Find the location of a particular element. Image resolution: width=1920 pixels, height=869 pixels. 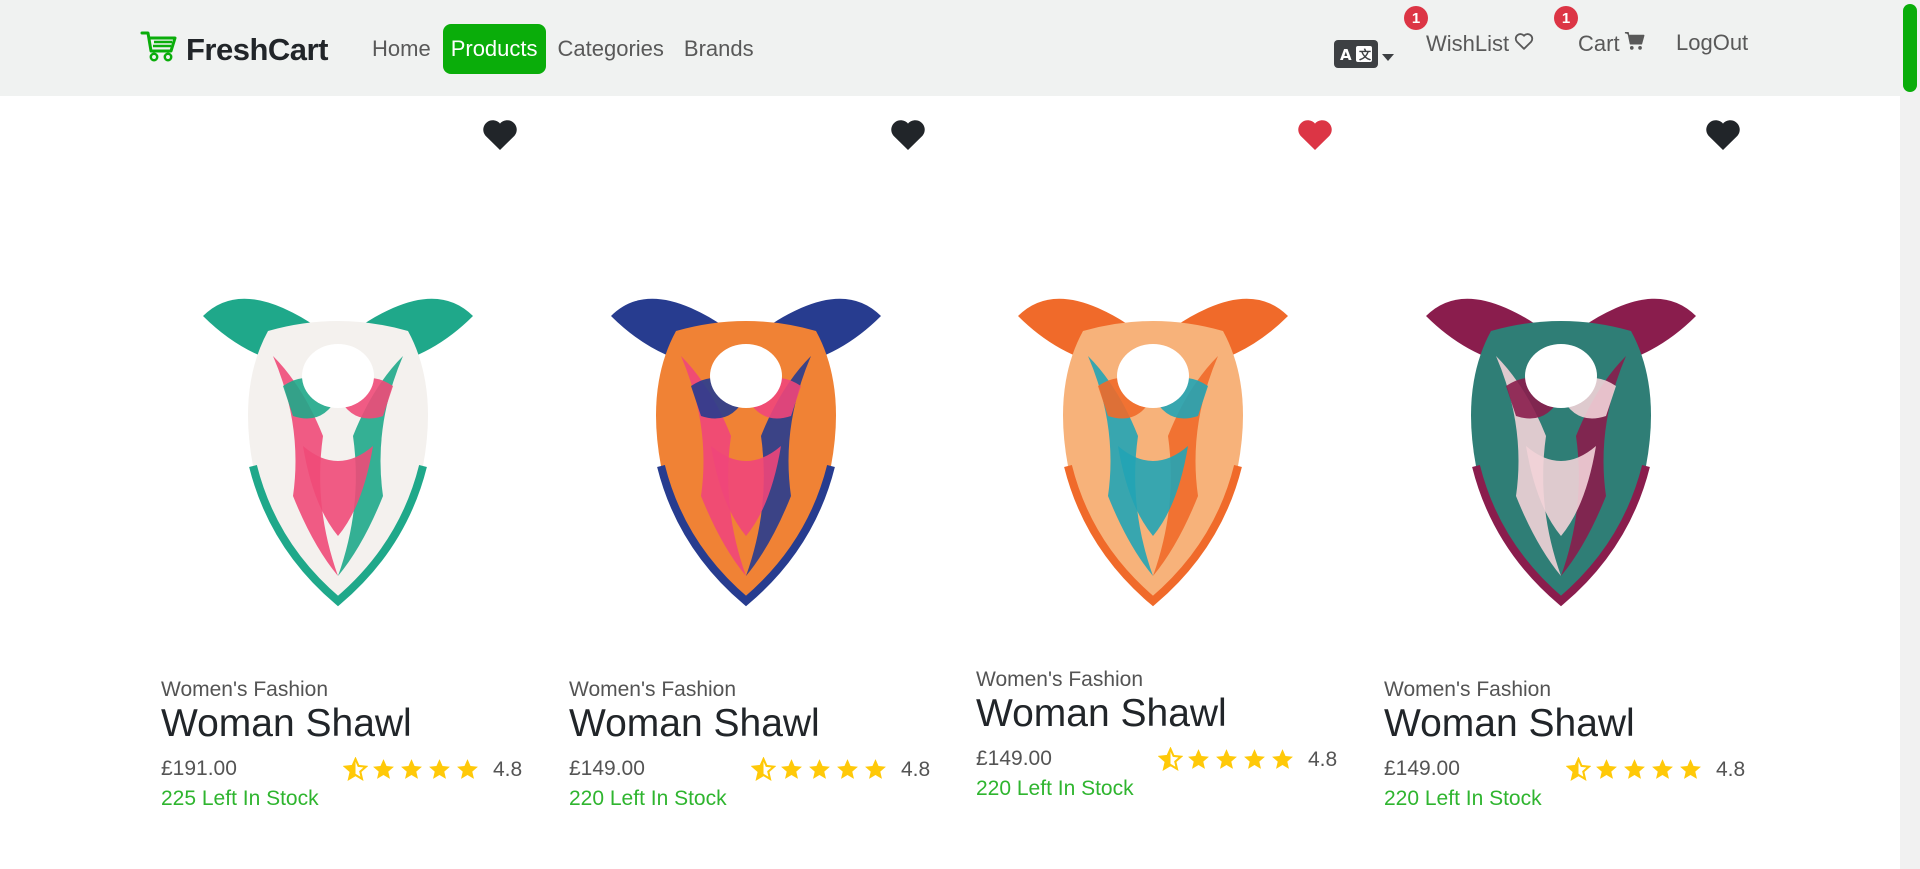

wishlist-link: 1 WishList is located at coordinates (1469, 32).